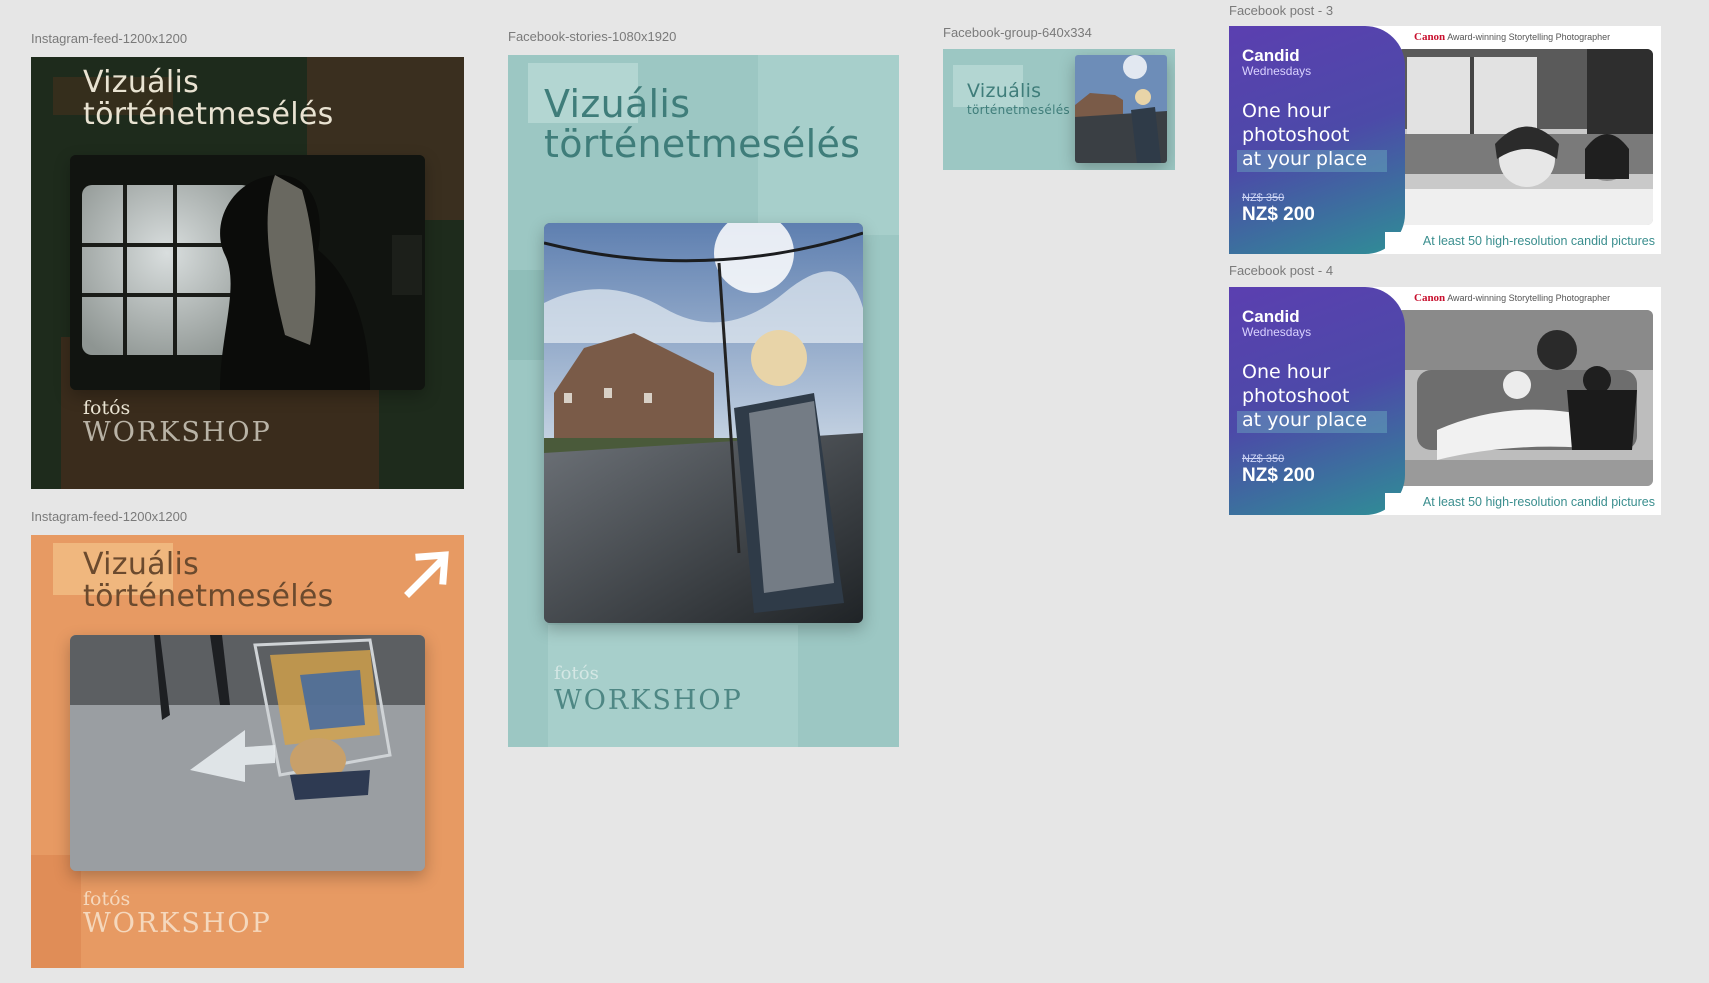 The height and width of the screenshot is (983, 1709). I want to click on photo-child-trampoline, so click(703, 423).